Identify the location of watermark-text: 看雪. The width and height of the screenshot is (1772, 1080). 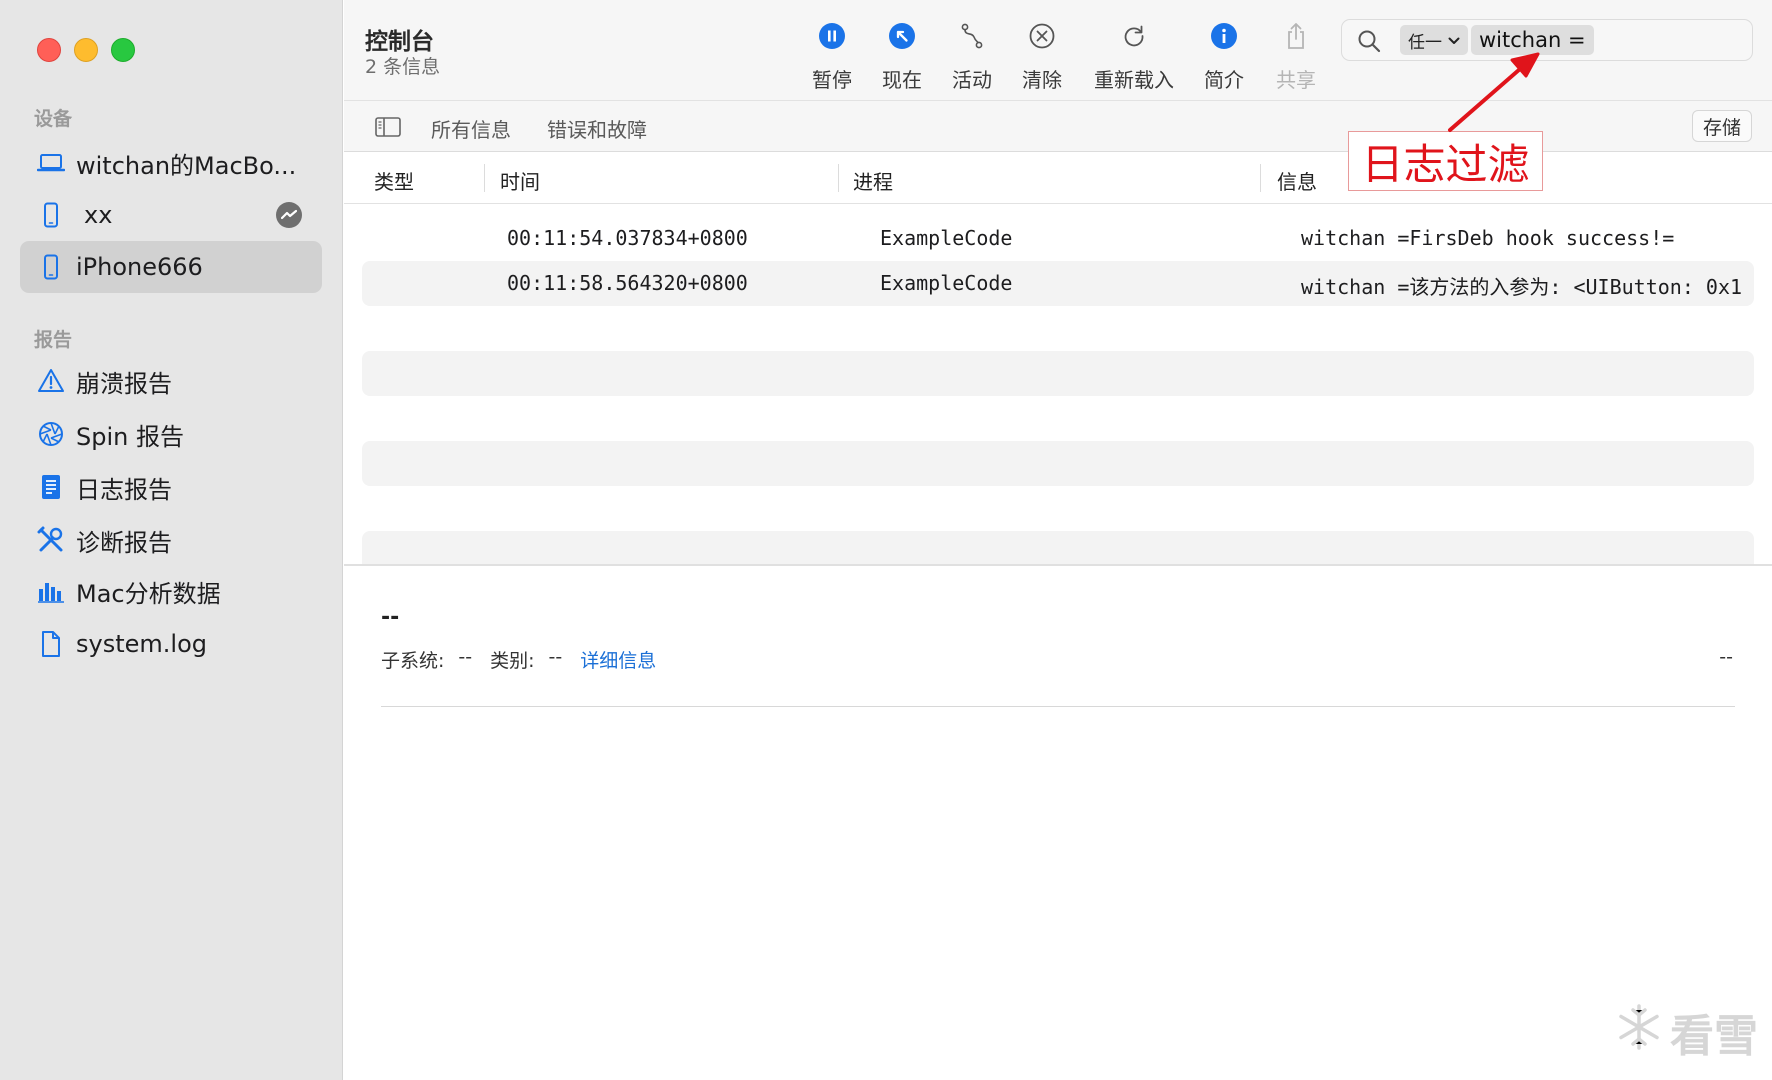
(1714, 1036).